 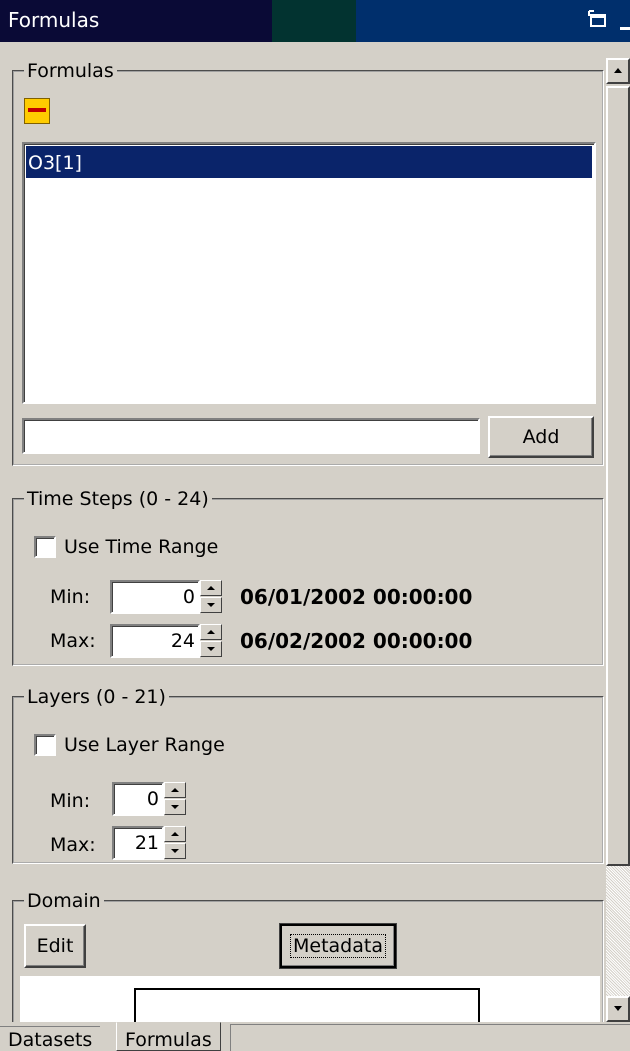 I want to click on tab-formulas: Formulas, so click(x=168, y=1036).